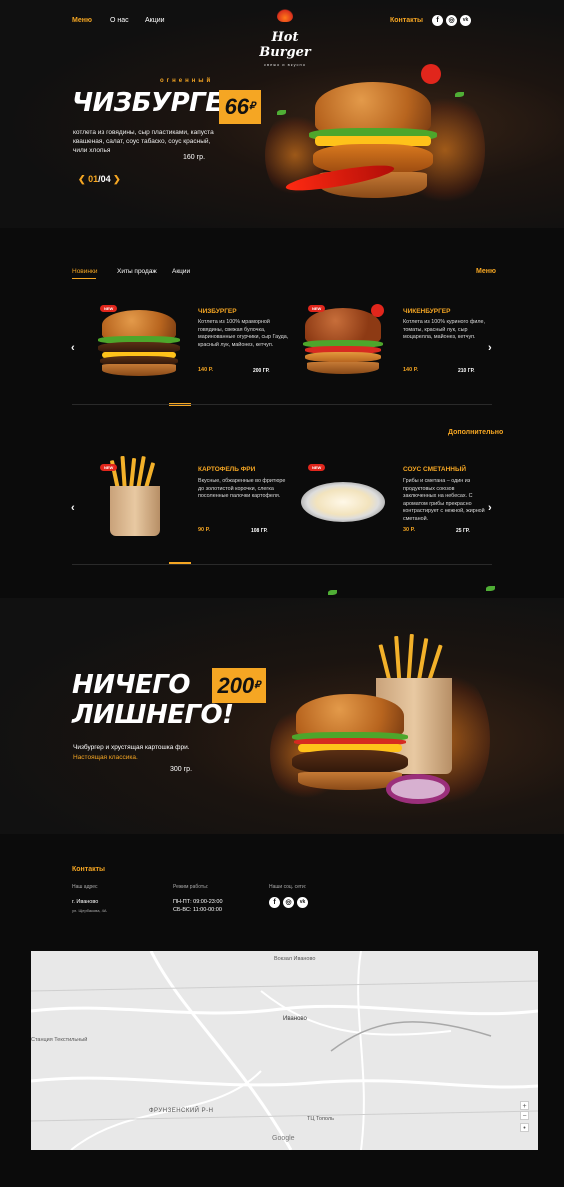 This screenshot has height=1187, width=564. I want to click on item-weight: 25 ГР., so click(463, 531).